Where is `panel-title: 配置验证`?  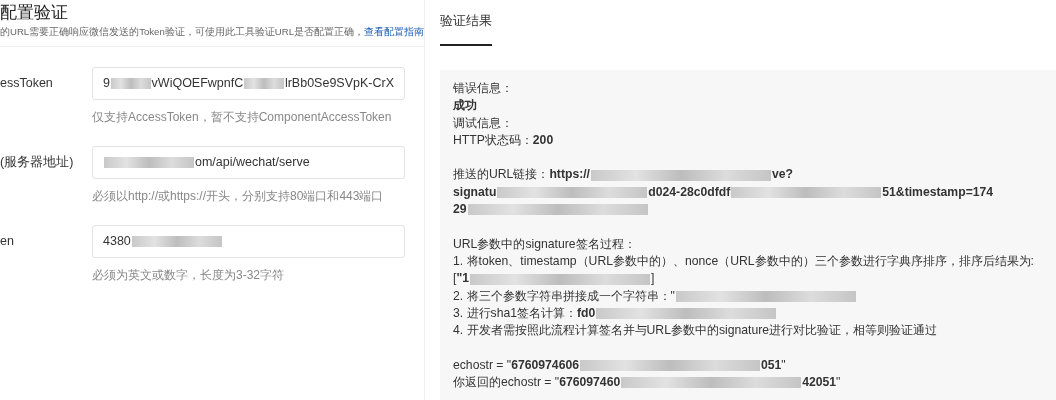
panel-title: 配置验证 is located at coordinates (34, 13).